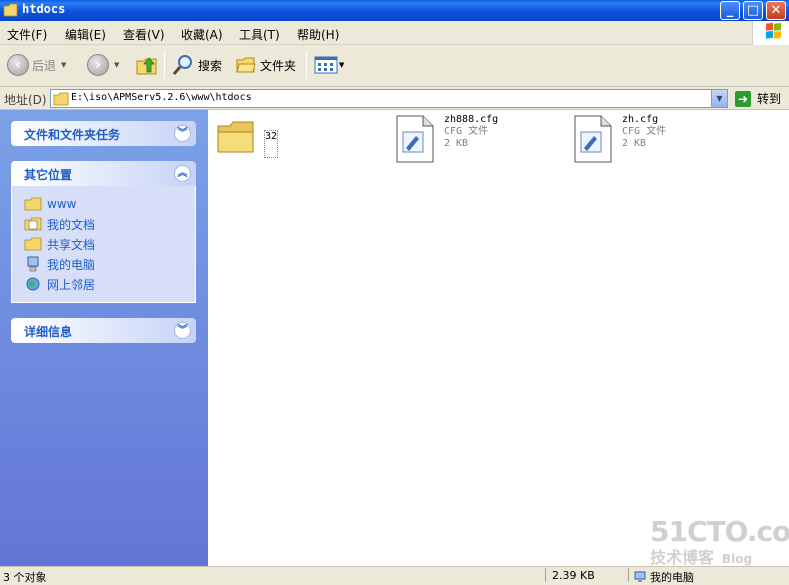 The width and height of the screenshot is (789, 585). I want to click on place-label: www, so click(62, 204).